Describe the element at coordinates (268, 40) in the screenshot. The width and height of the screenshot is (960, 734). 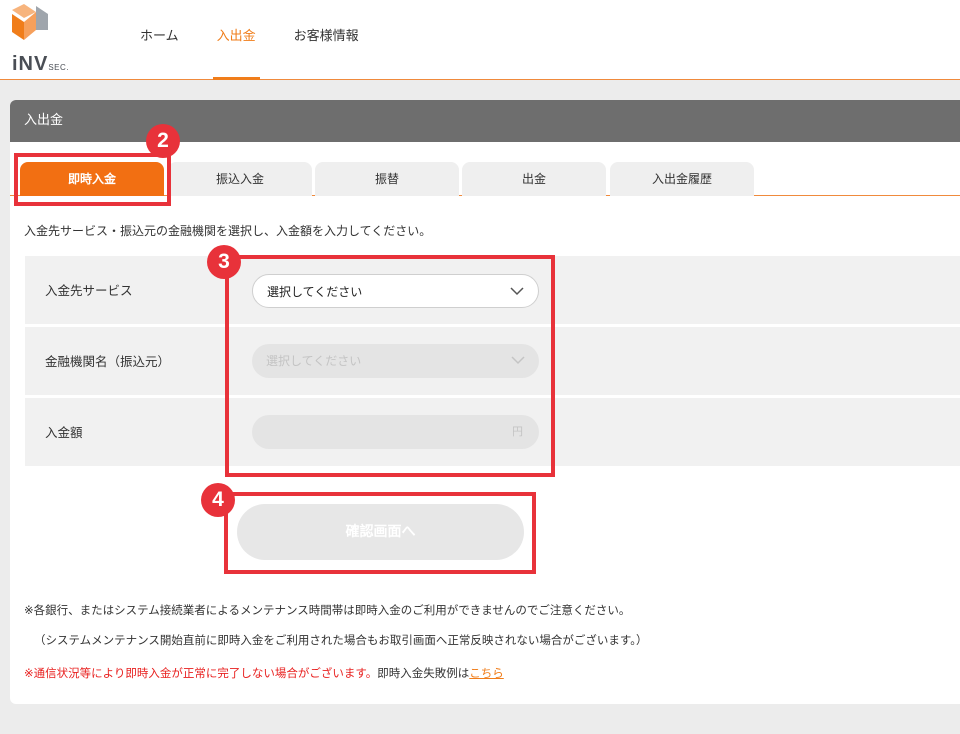
I see `main-nav: ホーム 入出金 お客様情報` at that location.